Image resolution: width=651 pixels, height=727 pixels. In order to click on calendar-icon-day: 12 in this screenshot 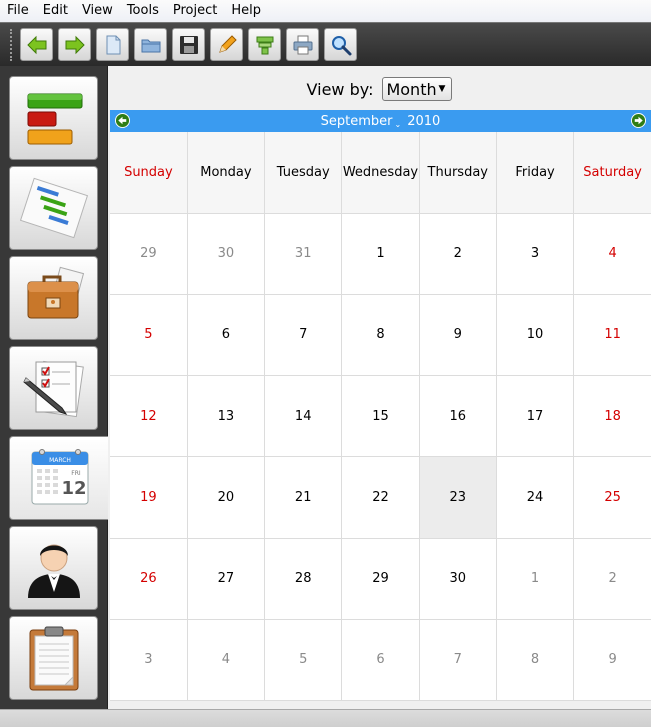, I will do `click(73, 488)`.